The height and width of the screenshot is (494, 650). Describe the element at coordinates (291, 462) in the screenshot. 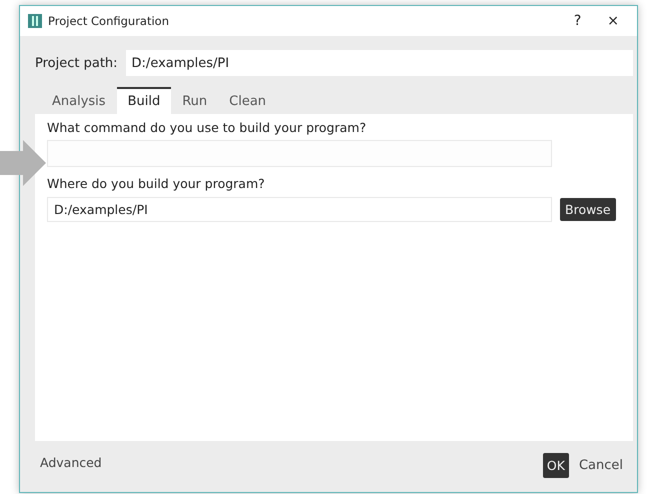

I see `advanced-link: Advanced` at that location.